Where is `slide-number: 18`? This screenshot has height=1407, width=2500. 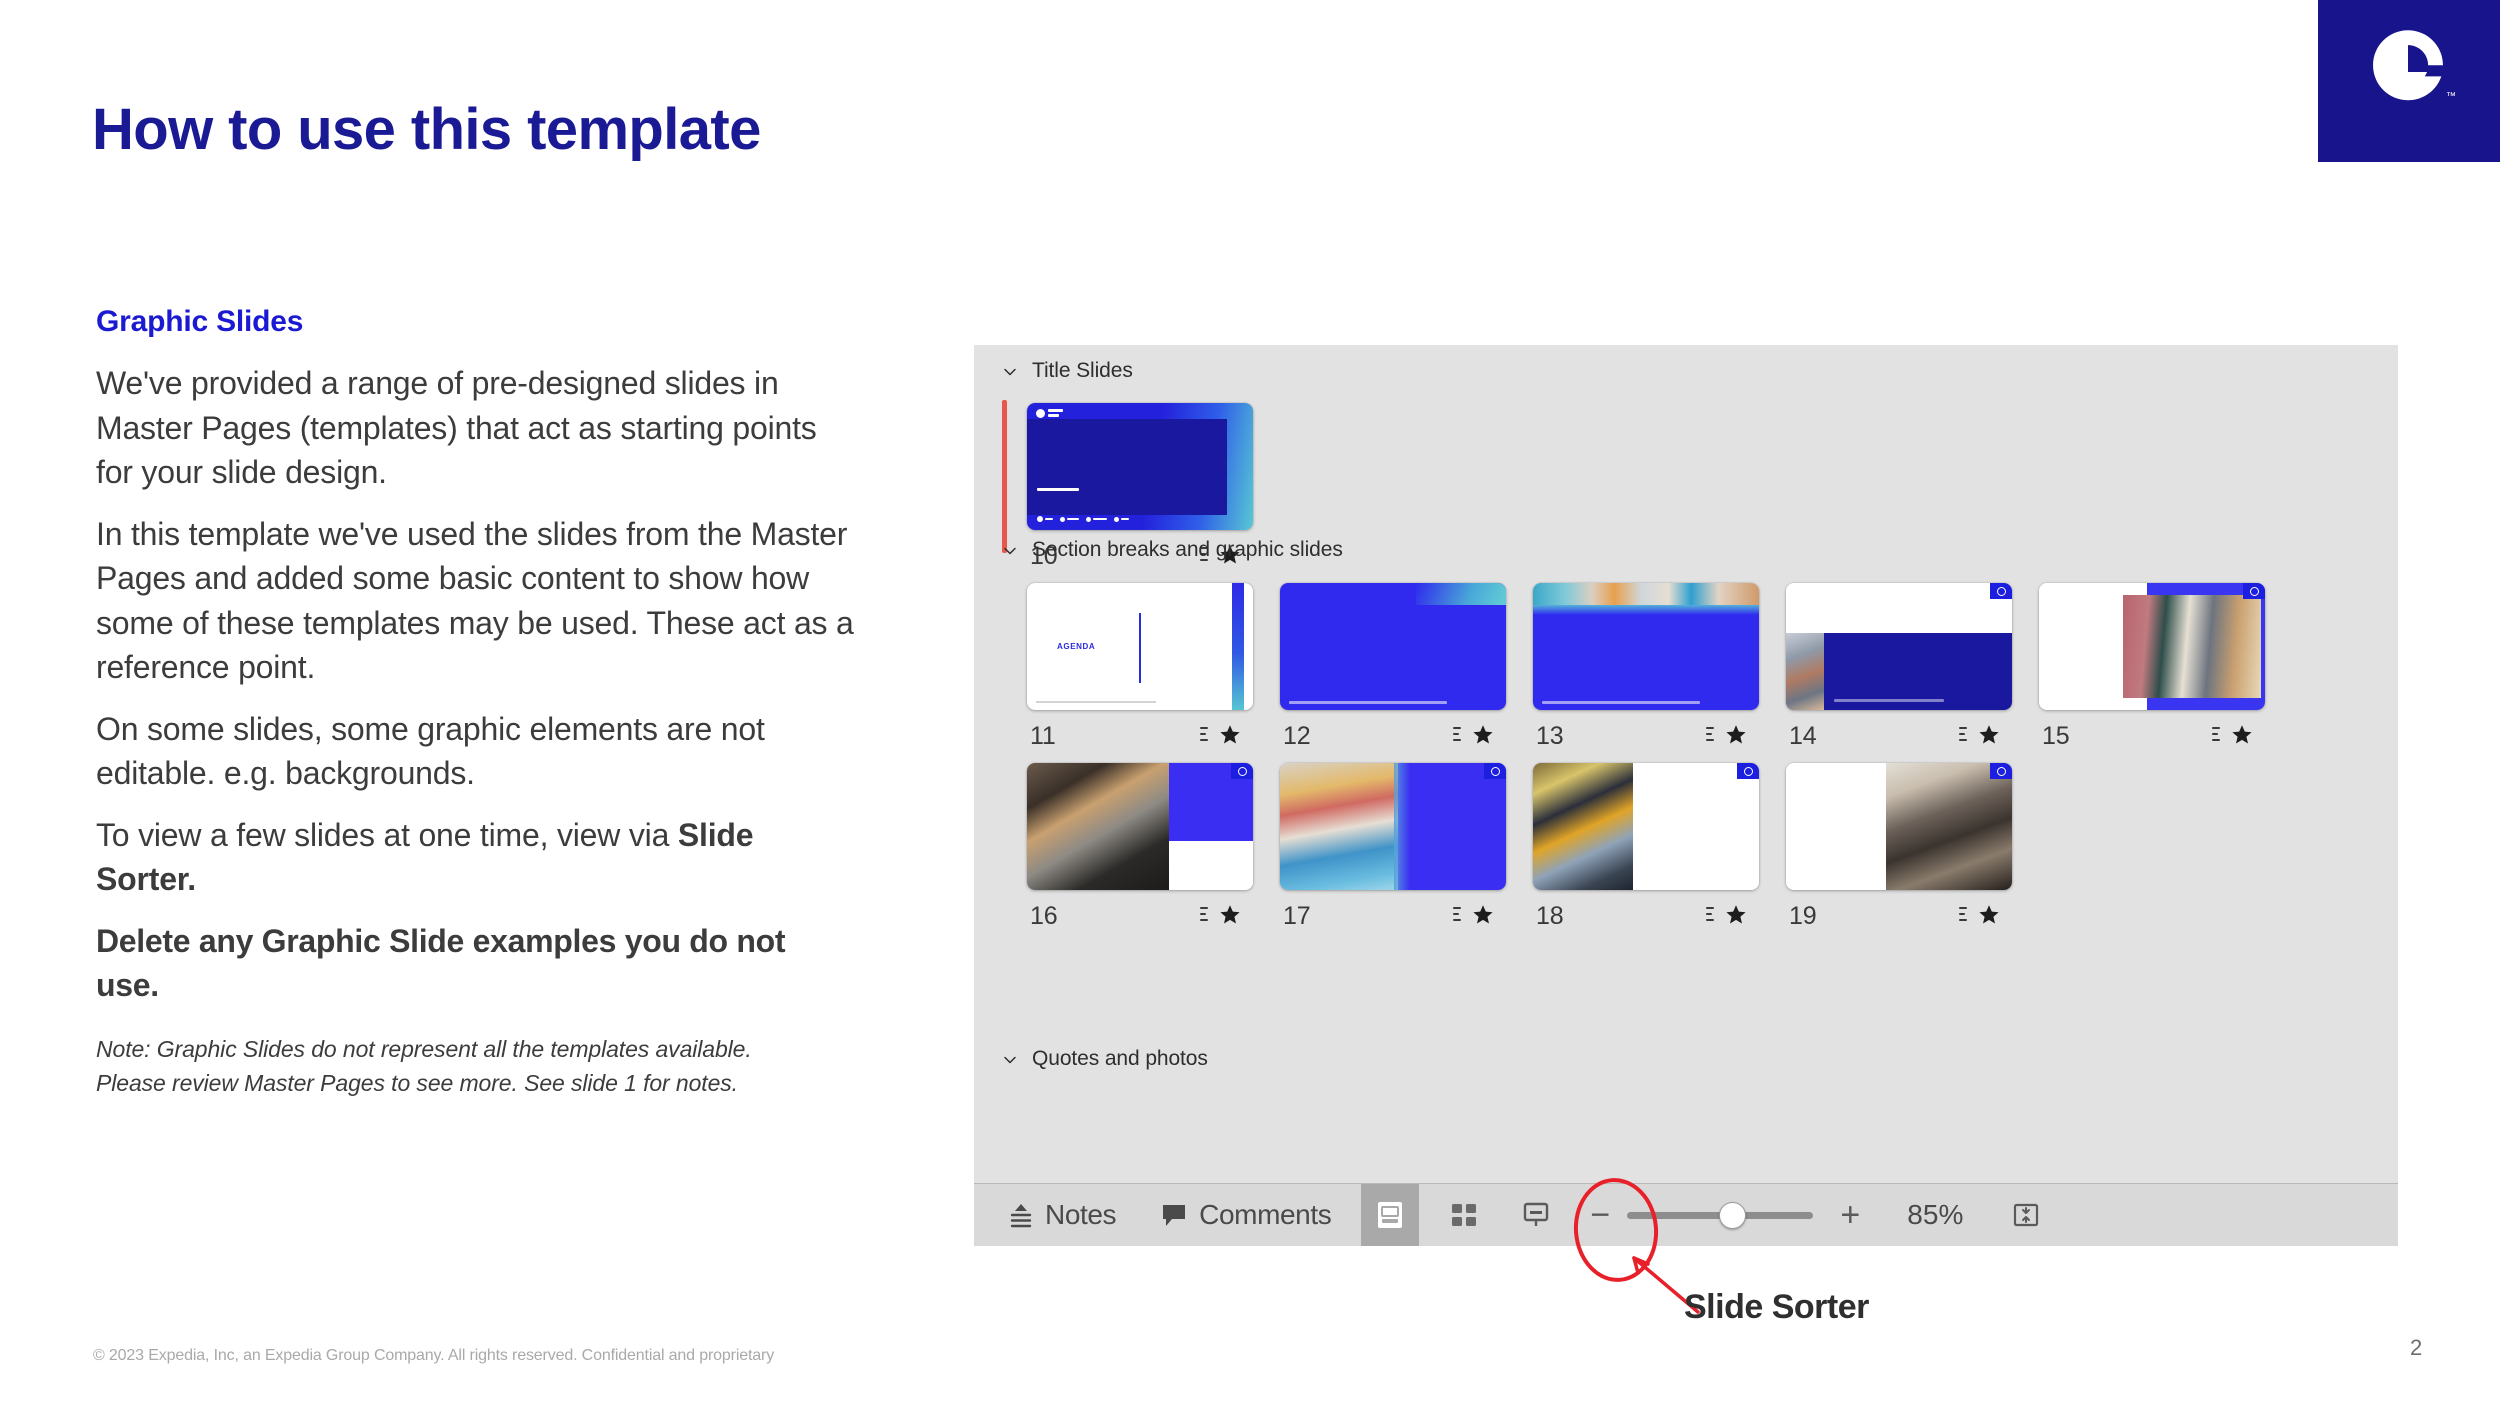
slide-number: 18 is located at coordinates (1550, 916).